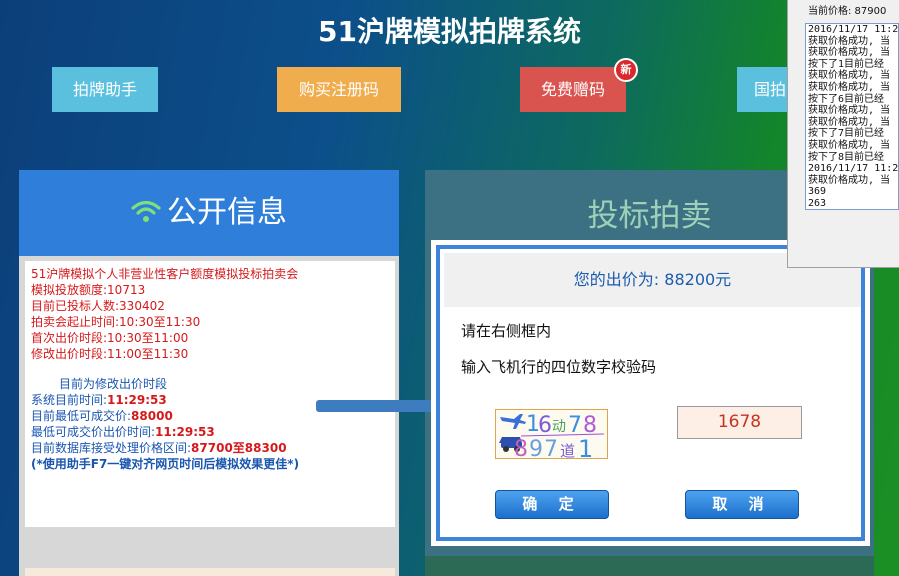  What do you see at coordinates (521, 448) in the screenshot?
I see `svg-text: 8` at bounding box center [521, 448].